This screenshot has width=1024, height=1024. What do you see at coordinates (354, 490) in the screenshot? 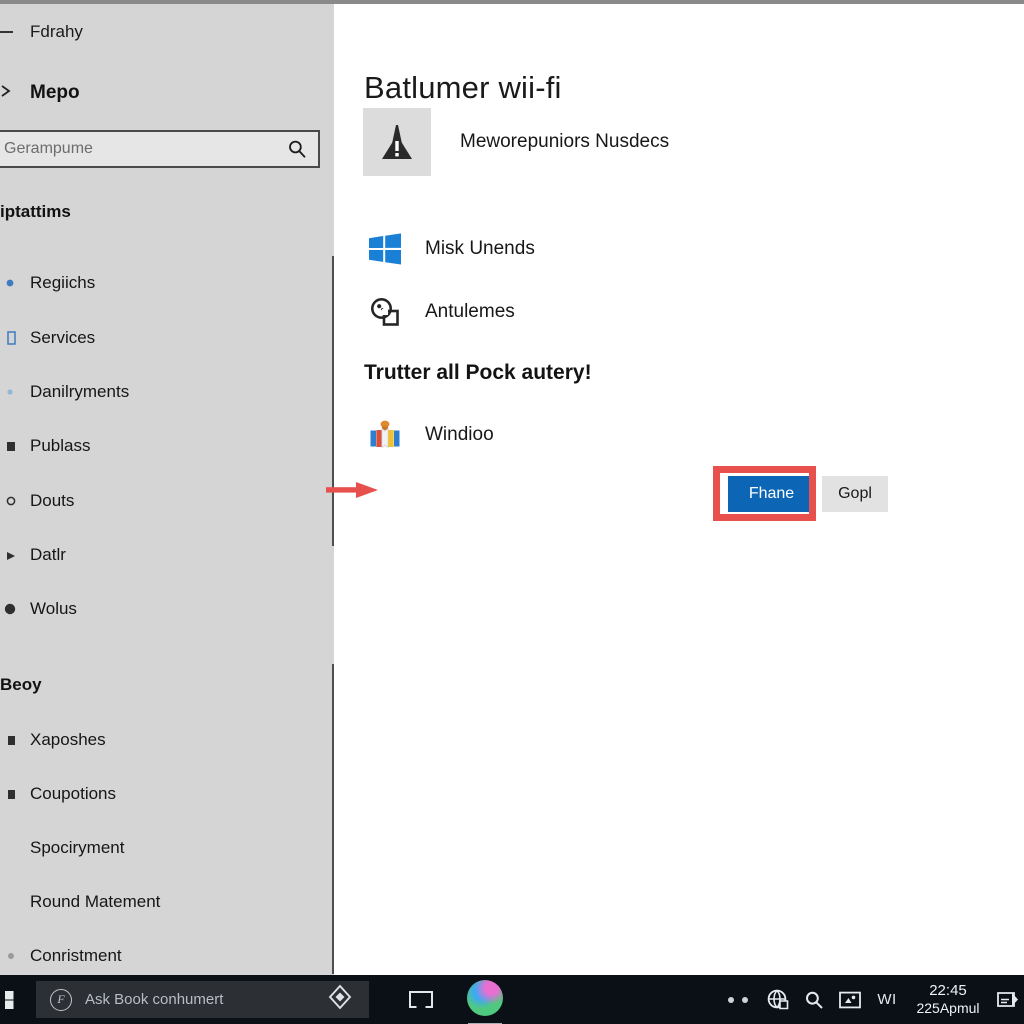
I see `red-arrow-icon` at bounding box center [354, 490].